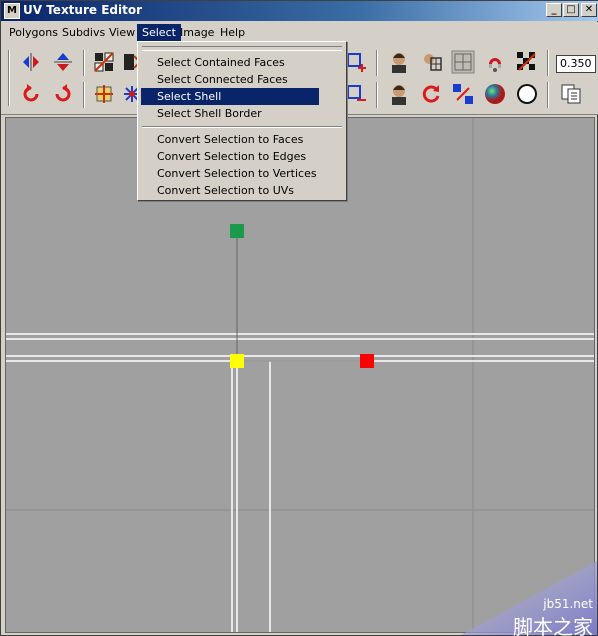  I want to click on maximize-button: □, so click(571, 10).